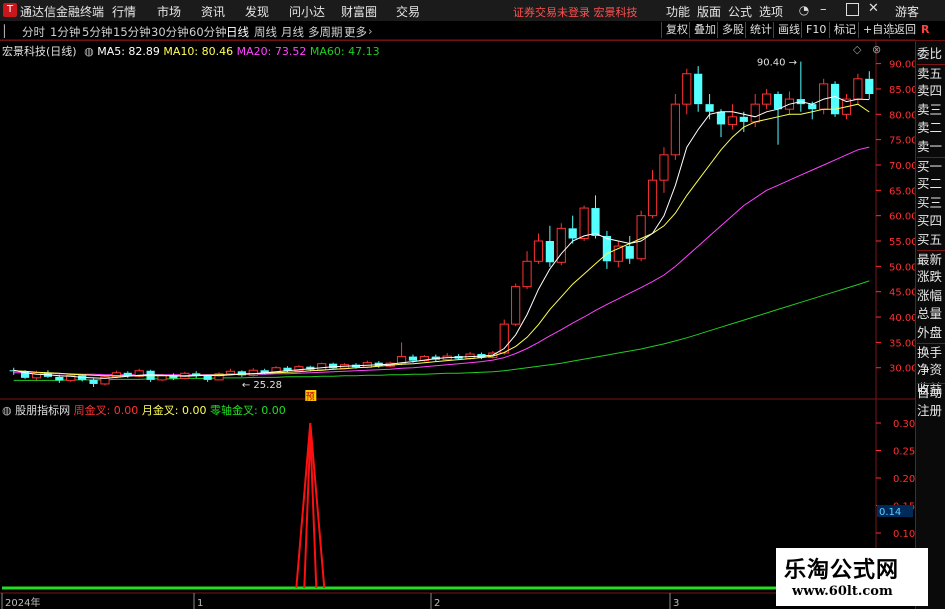 The image size is (945, 609). Describe the element at coordinates (903, 90) in the screenshot. I see `y-tick-label: 85.00` at that location.